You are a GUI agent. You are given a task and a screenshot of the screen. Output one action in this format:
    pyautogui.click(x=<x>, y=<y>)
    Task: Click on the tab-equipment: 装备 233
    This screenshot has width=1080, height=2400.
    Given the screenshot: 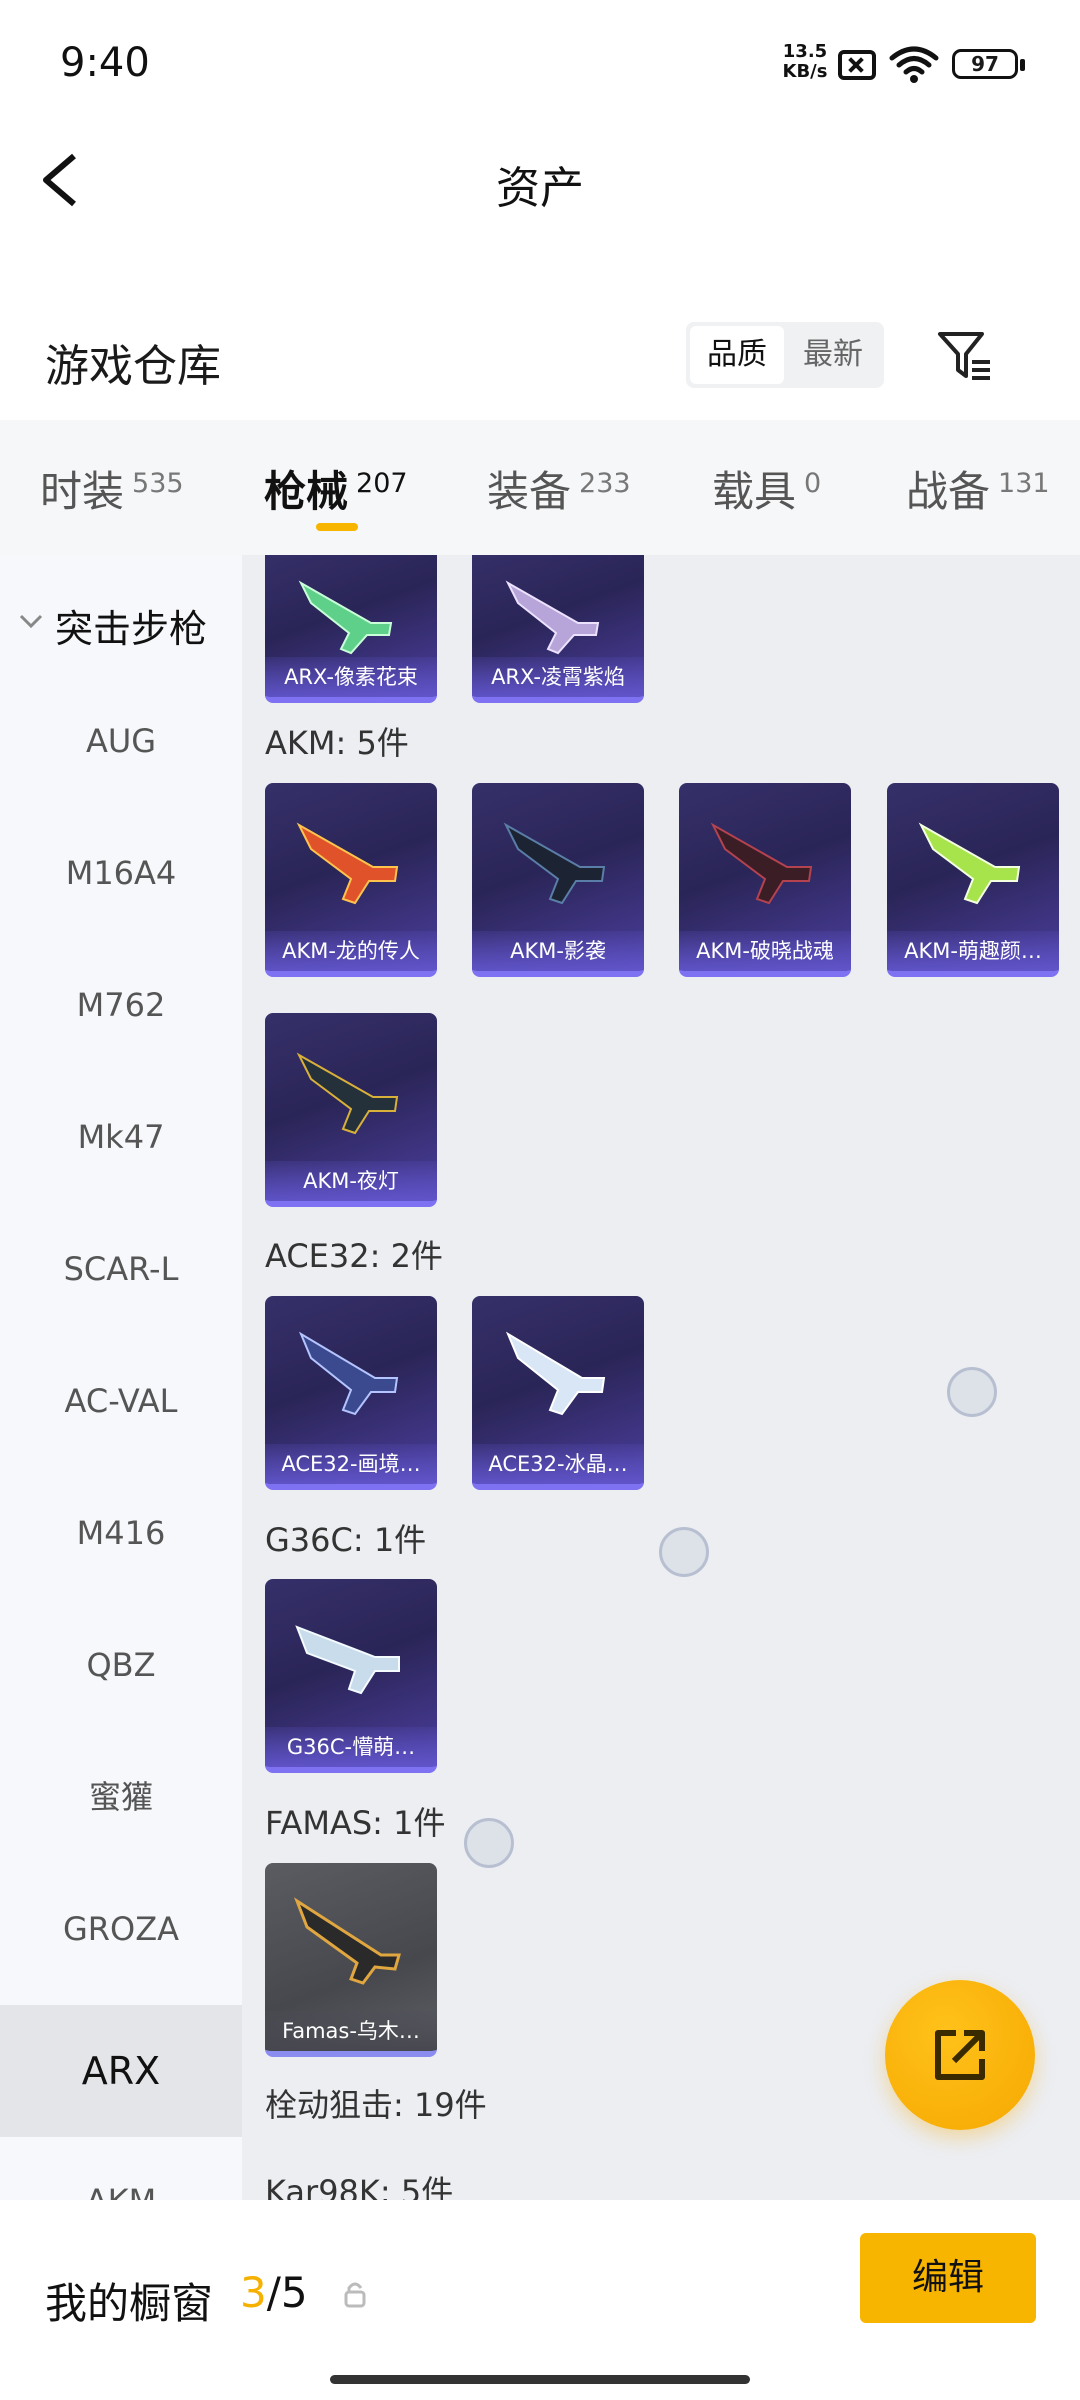 What is the action you would take?
    pyautogui.click(x=559, y=493)
    